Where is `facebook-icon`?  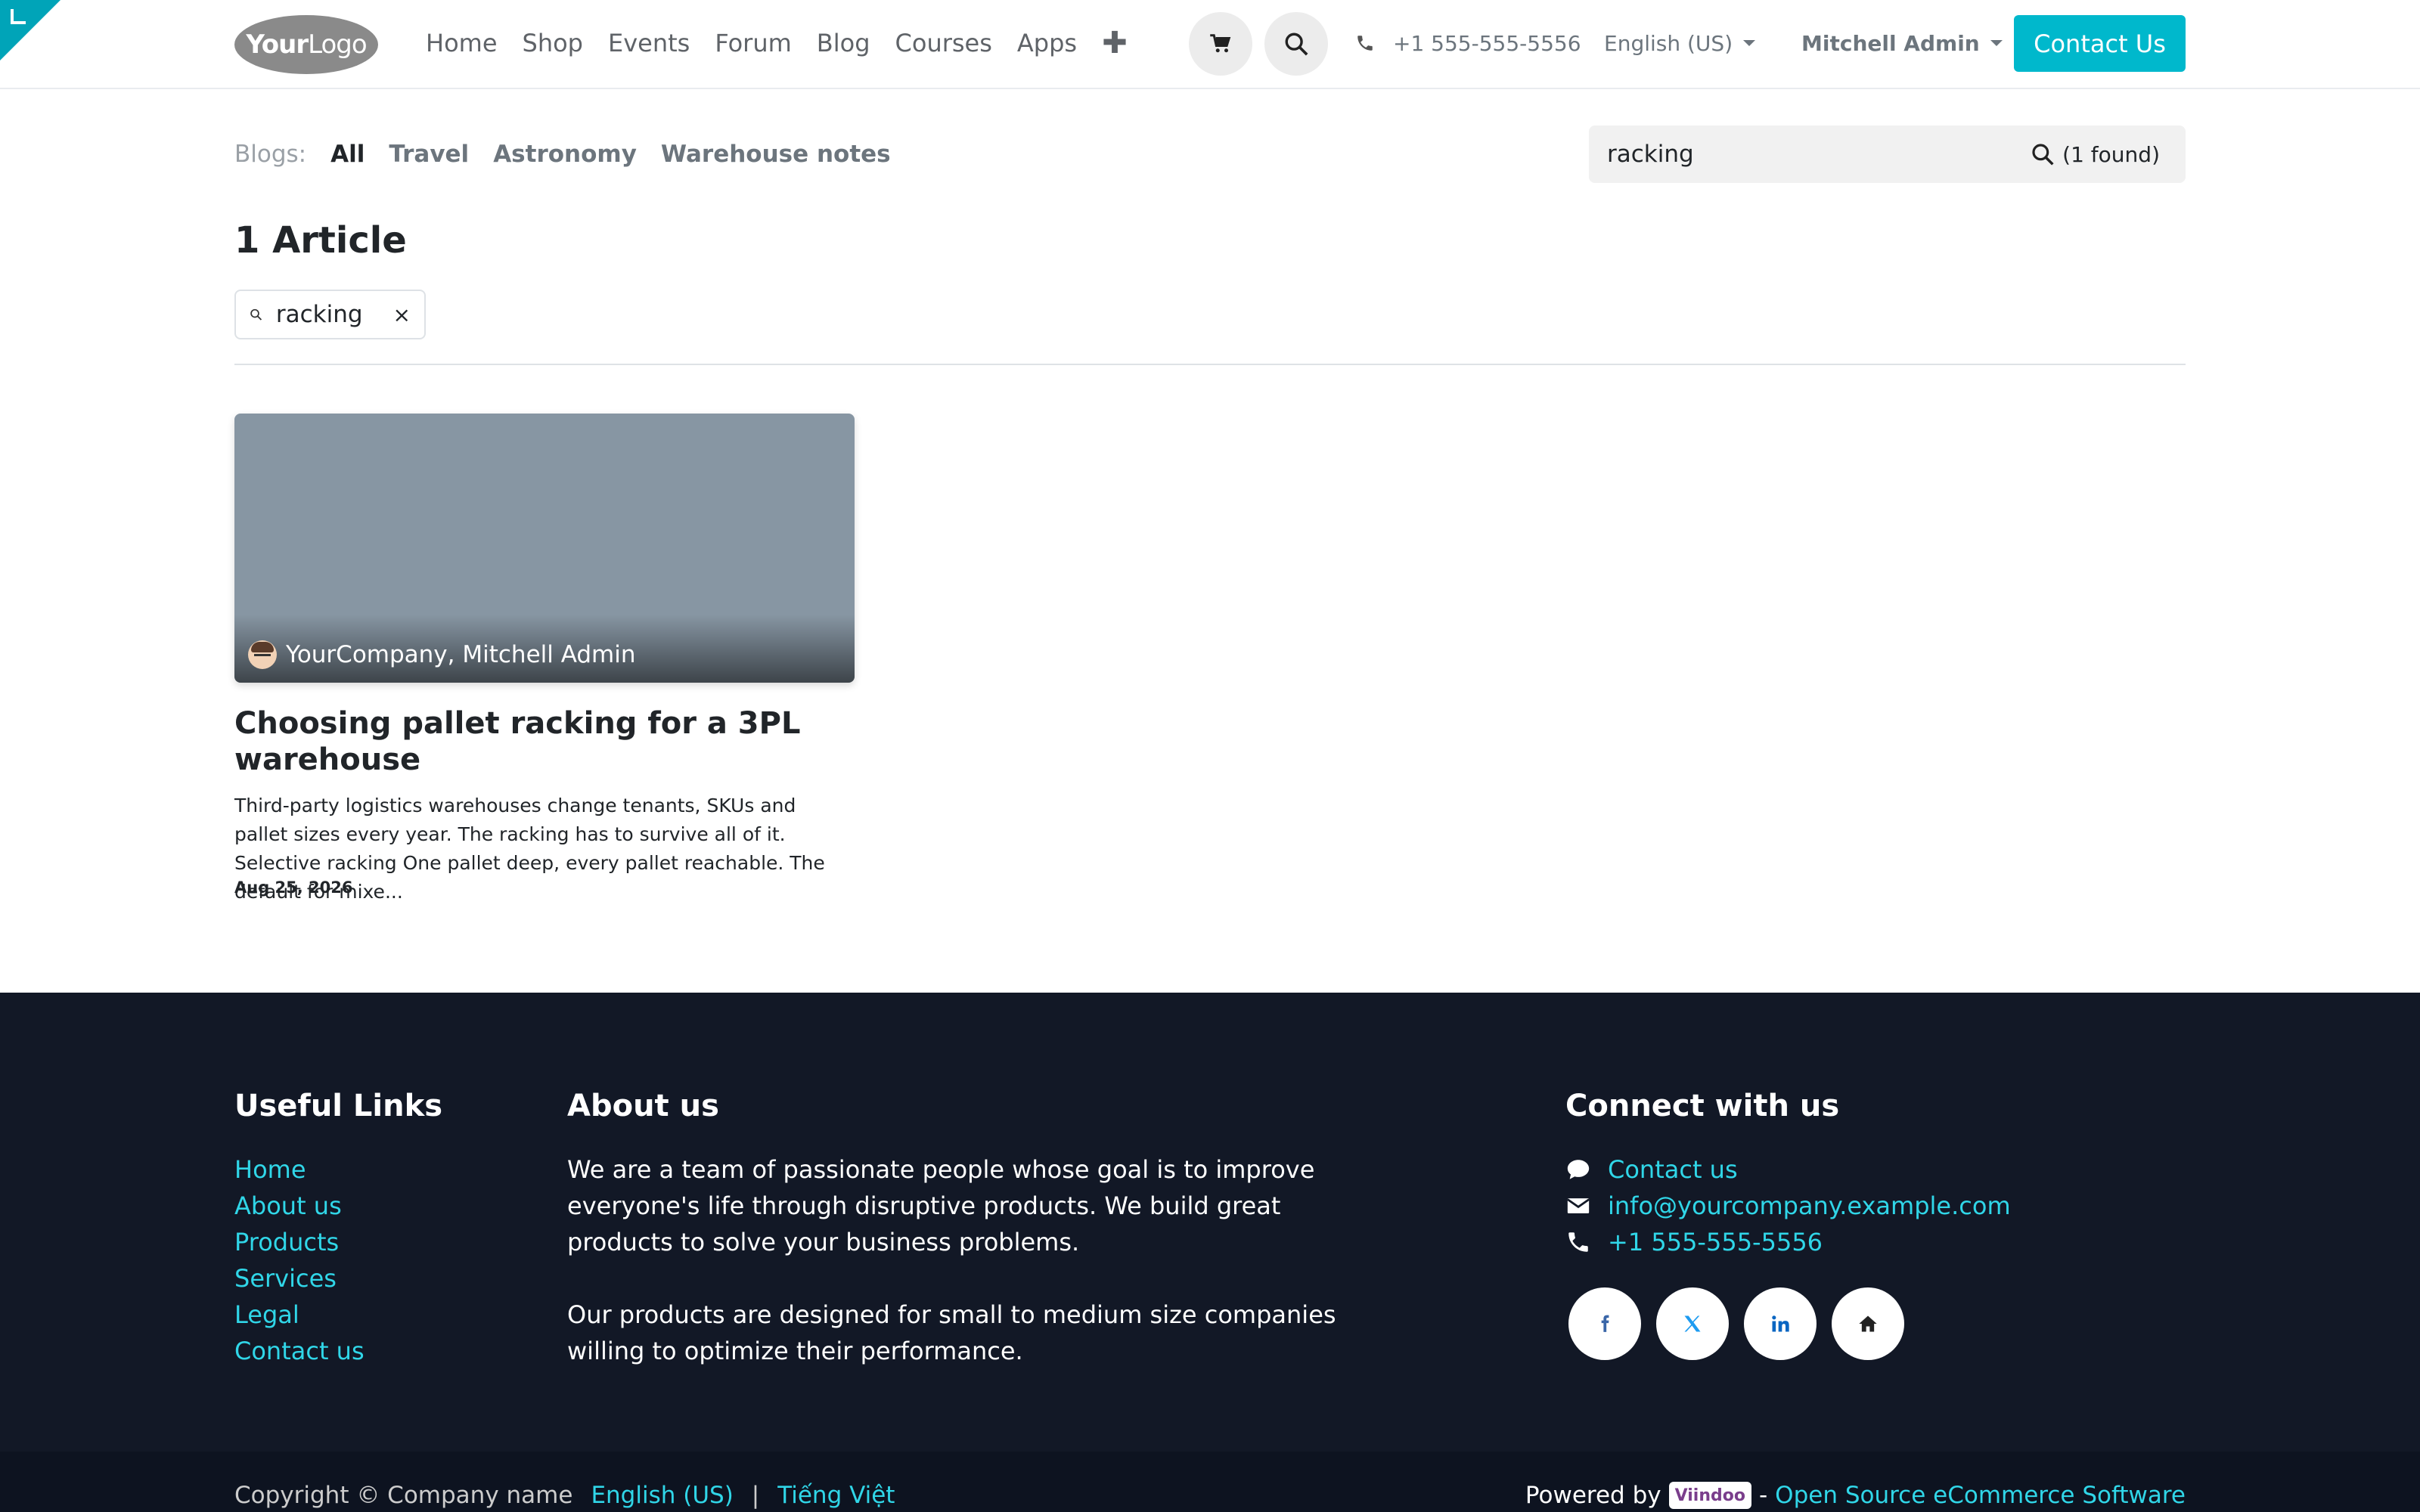
facebook-icon is located at coordinates (1605, 1324).